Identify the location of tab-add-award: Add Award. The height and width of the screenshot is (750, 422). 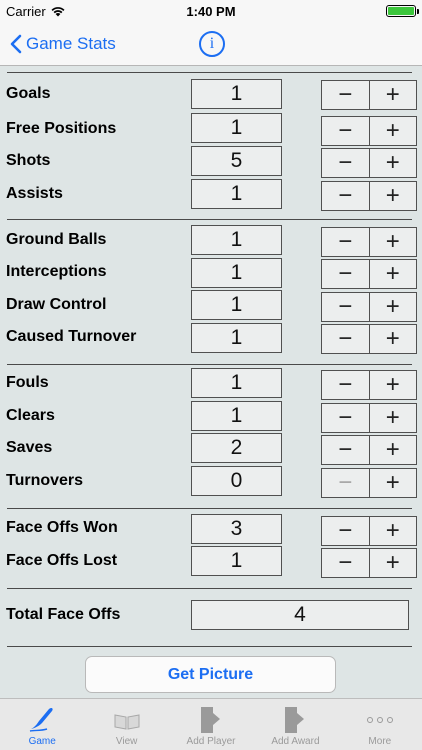
(295, 724).